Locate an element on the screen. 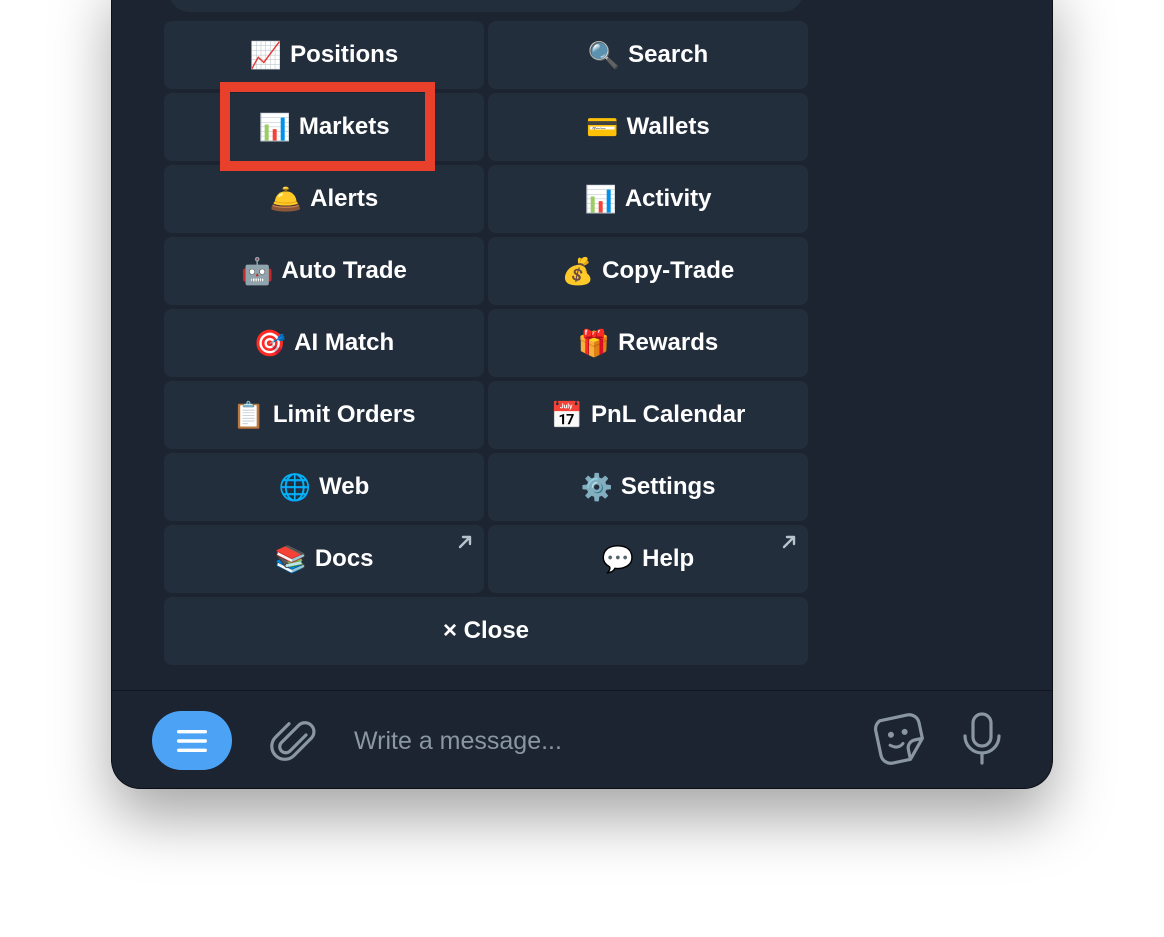 The image size is (1164, 937). message-input-bar is located at coordinates (582, 739).